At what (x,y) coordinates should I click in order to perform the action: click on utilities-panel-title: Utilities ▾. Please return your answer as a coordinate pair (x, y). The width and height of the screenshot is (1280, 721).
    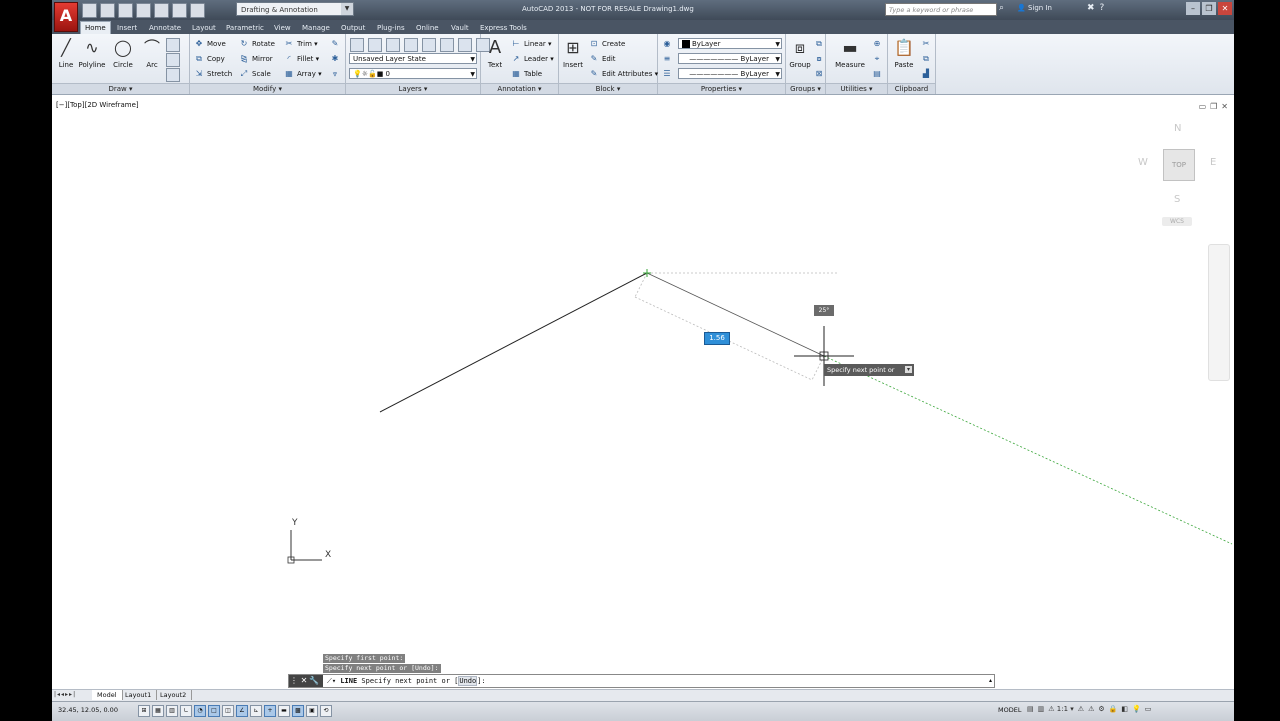
    Looking at the image, I should click on (856, 88).